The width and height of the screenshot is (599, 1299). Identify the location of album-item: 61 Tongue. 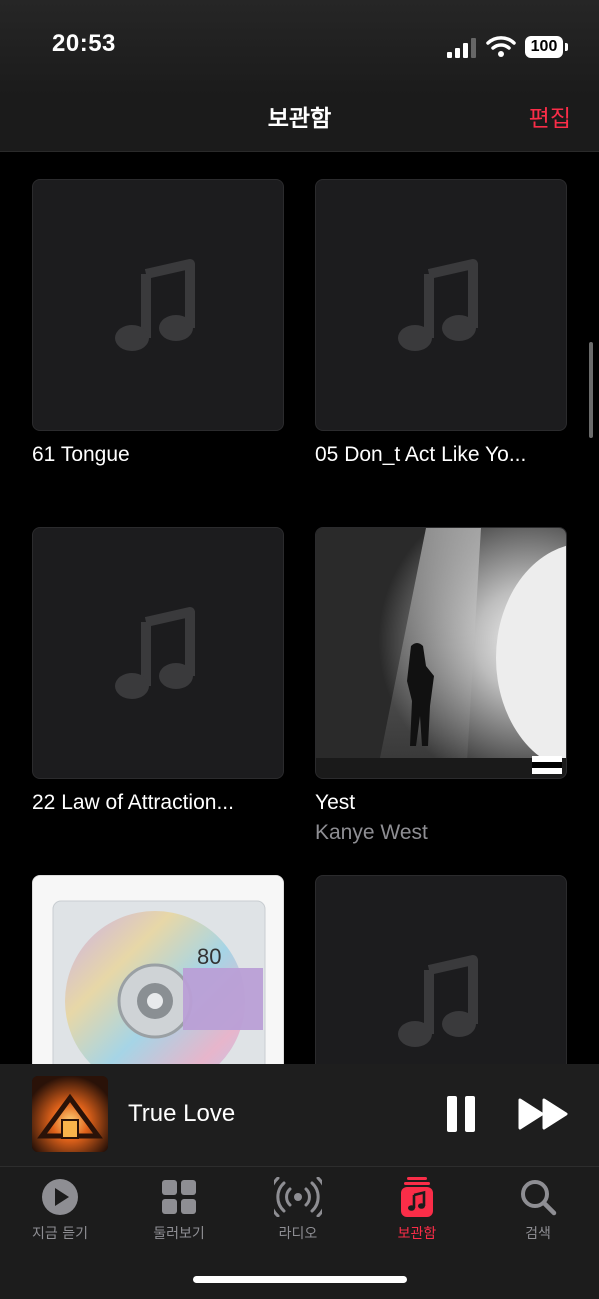
(158, 323).